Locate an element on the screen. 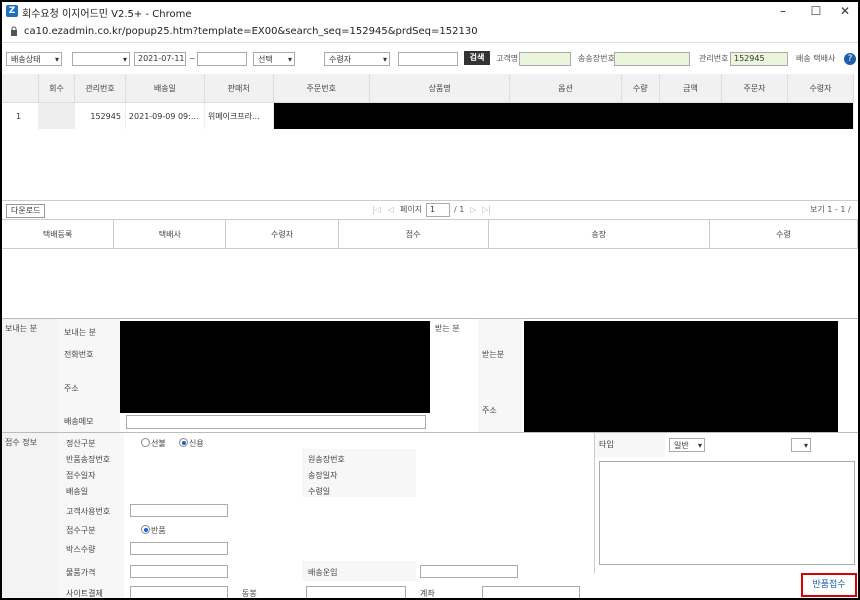 Image resolution: width=860 pixels, height=600 pixels. row-mgmt-no: 152945 is located at coordinates (100, 115).